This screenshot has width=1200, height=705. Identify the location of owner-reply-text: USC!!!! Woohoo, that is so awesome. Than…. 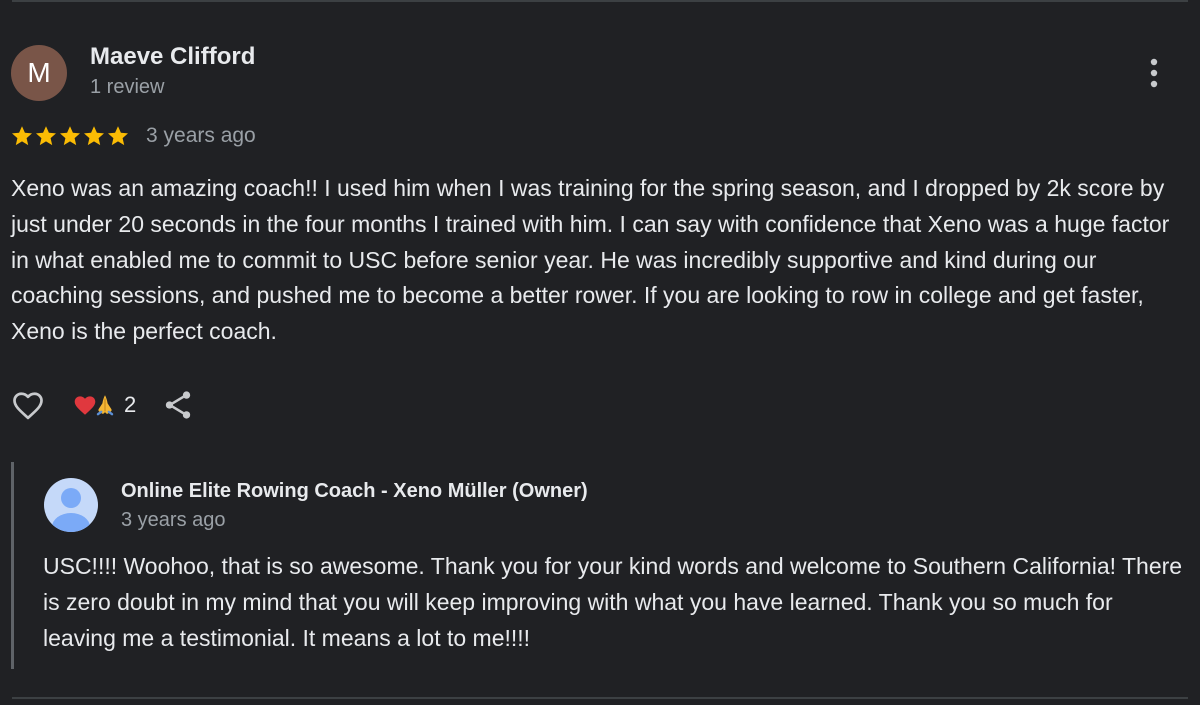
(613, 602).